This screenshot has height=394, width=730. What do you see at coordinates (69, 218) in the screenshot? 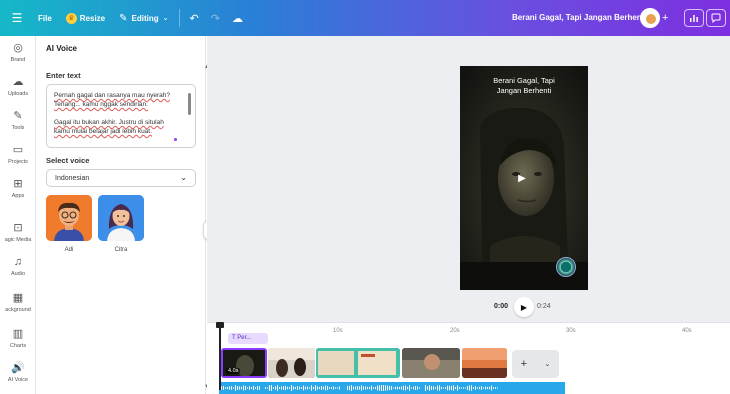
I see `voice-card-adi` at bounding box center [69, 218].